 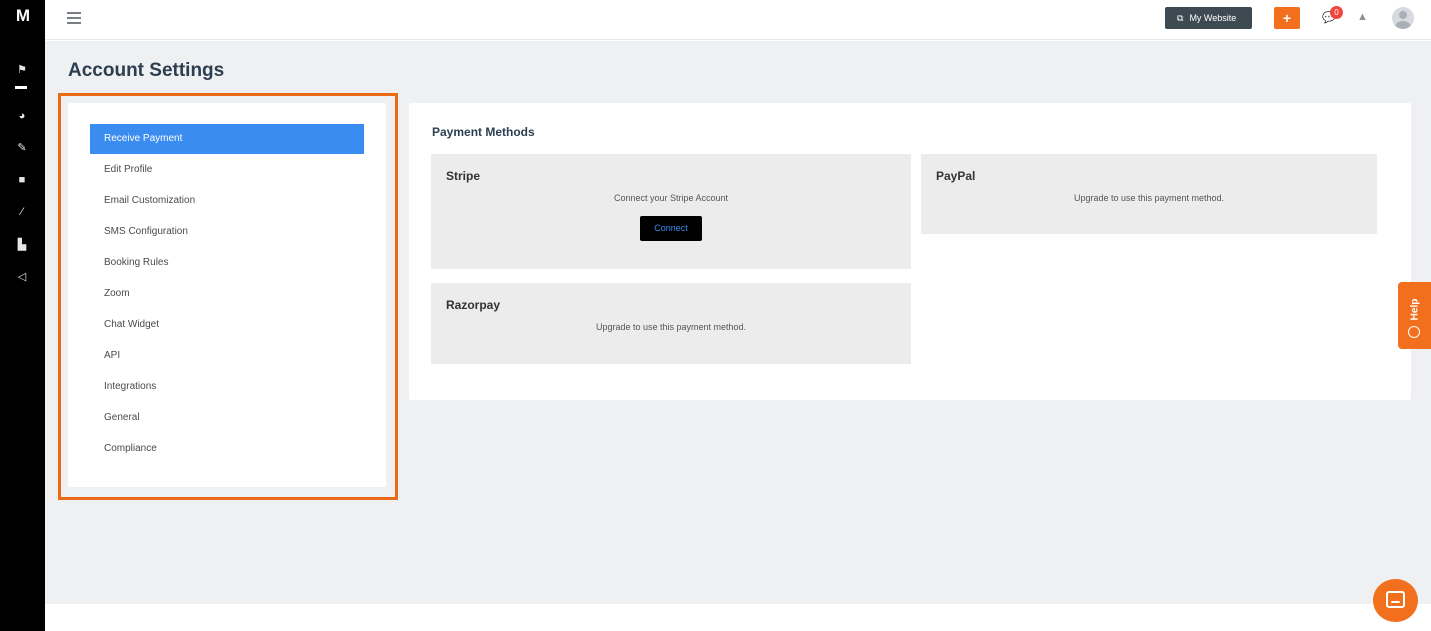 What do you see at coordinates (22, 116) in the screenshot?
I see `pie-chart-icon: ◕` at bounding box center [22, 116].